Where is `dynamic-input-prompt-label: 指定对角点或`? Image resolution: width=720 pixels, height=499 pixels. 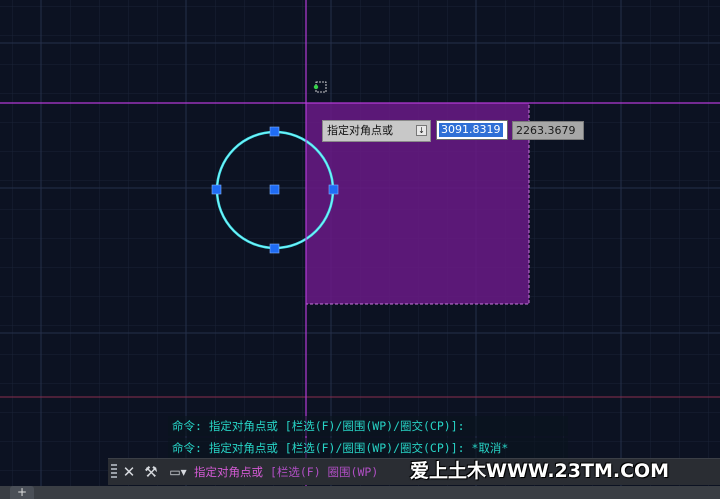
dynamic-input-prompt-label: 指定对角点或 is located at coordinates (360, 130).